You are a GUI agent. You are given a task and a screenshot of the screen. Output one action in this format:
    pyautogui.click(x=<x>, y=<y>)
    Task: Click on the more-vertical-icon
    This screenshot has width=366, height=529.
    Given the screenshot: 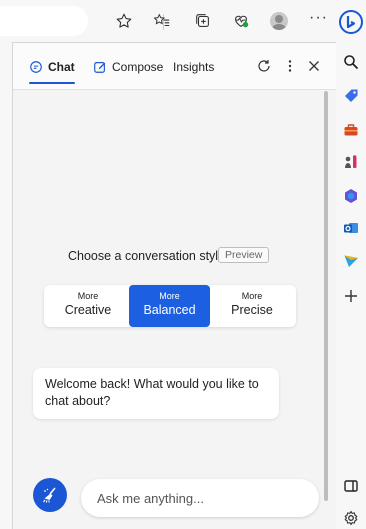 What is the action you would take?
    pyautogui.click(x=290, y=66)
    